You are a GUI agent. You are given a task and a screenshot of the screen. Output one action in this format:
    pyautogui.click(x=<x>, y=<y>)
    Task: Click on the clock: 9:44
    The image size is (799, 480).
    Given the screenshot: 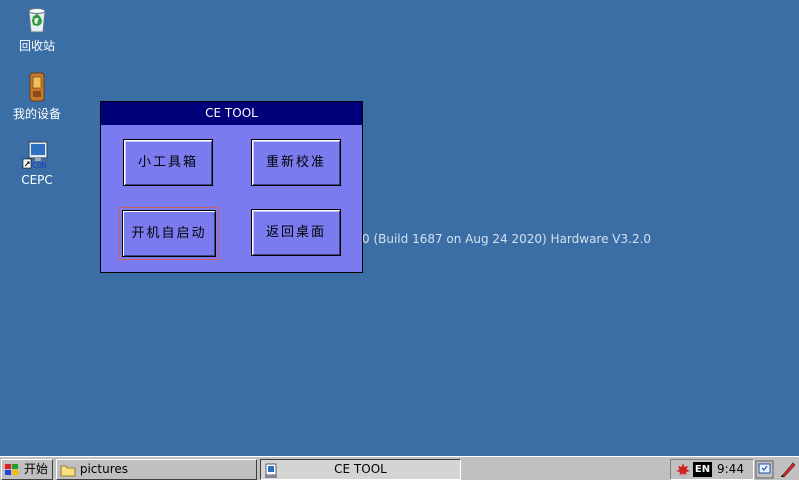 What is the action you would take?
    pyautogui.click(x=730, y=469)
    